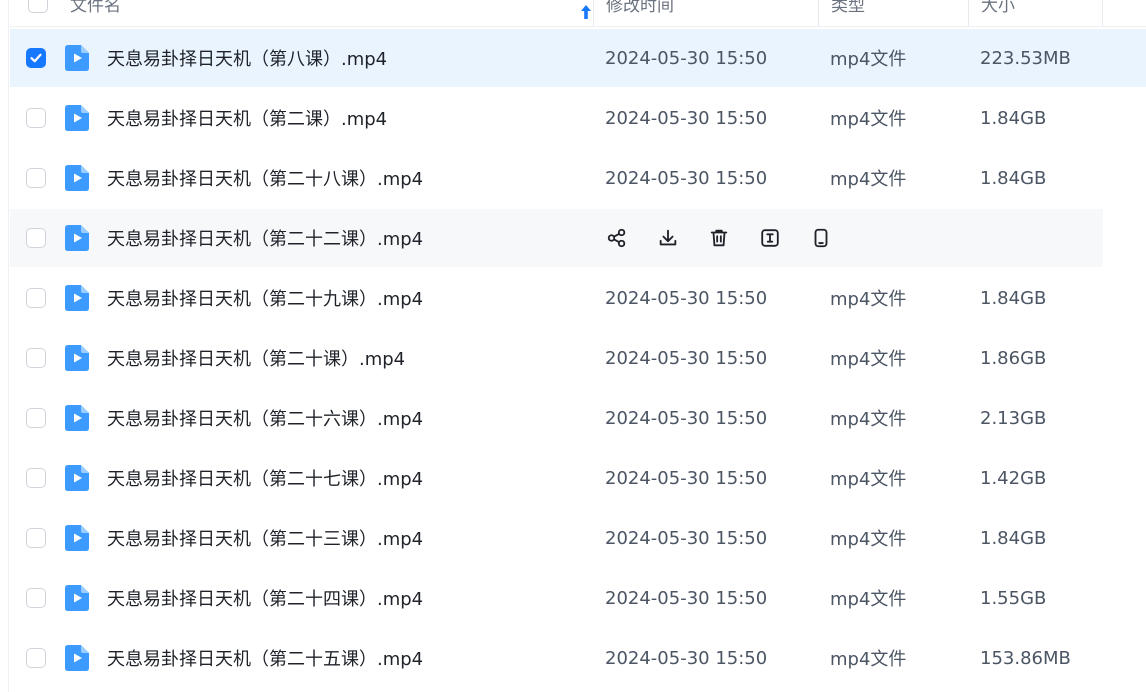 The height and width of the screenshot is (692, 1146). Describe the element at coordinates (265, 238) in the screenshot. I see `file-name: 天息易卦择日天机（第二十二课）.mp4` at that location.